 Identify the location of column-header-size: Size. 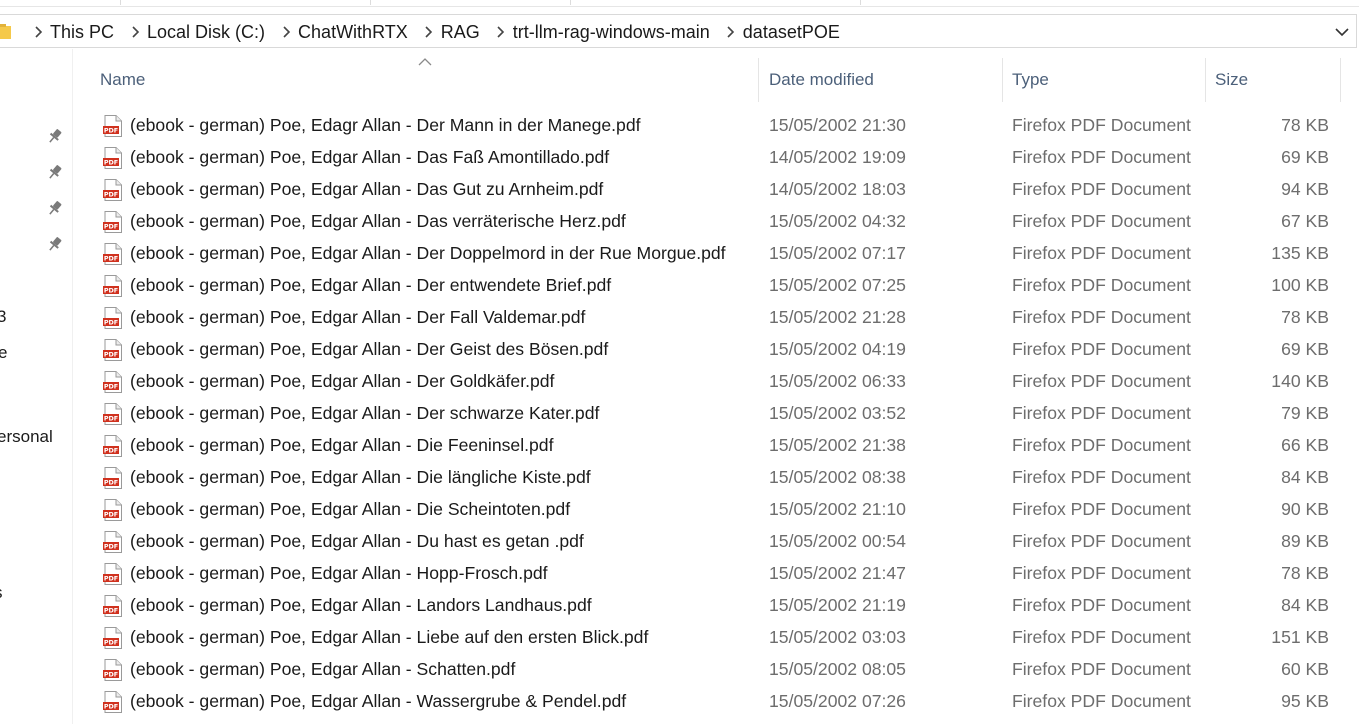
(1273, 80).